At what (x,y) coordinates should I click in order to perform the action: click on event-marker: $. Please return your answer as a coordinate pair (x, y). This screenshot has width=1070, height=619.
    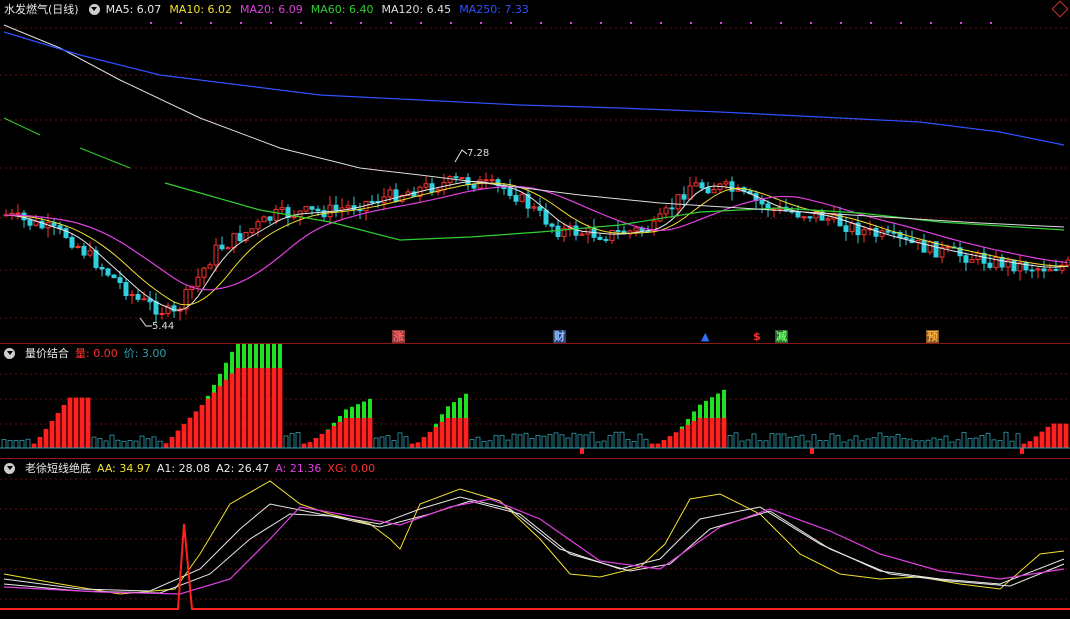
    Looking at the image, I should click on (757, 336).